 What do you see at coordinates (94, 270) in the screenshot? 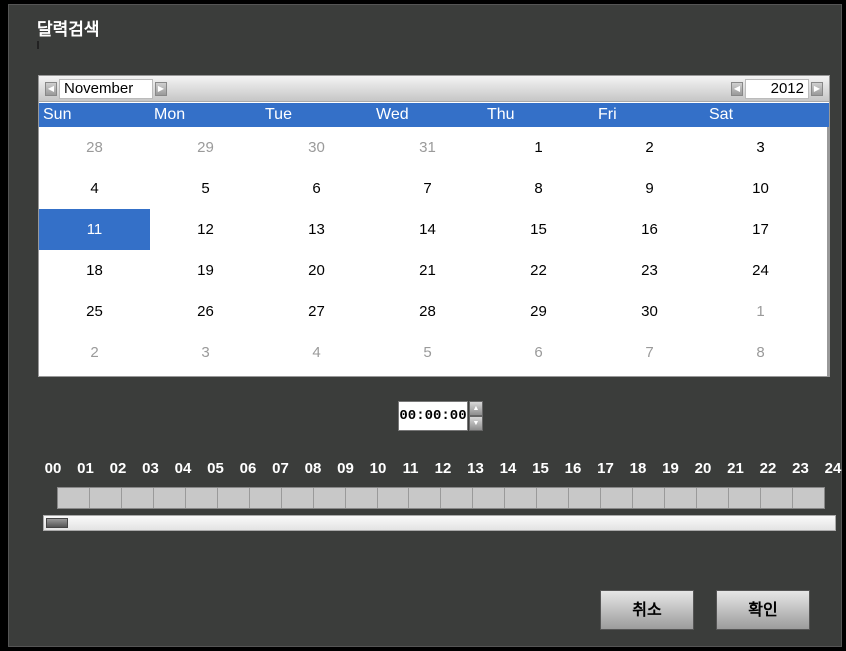
I see `day-cell: 18` at bounding box center [94, 270].